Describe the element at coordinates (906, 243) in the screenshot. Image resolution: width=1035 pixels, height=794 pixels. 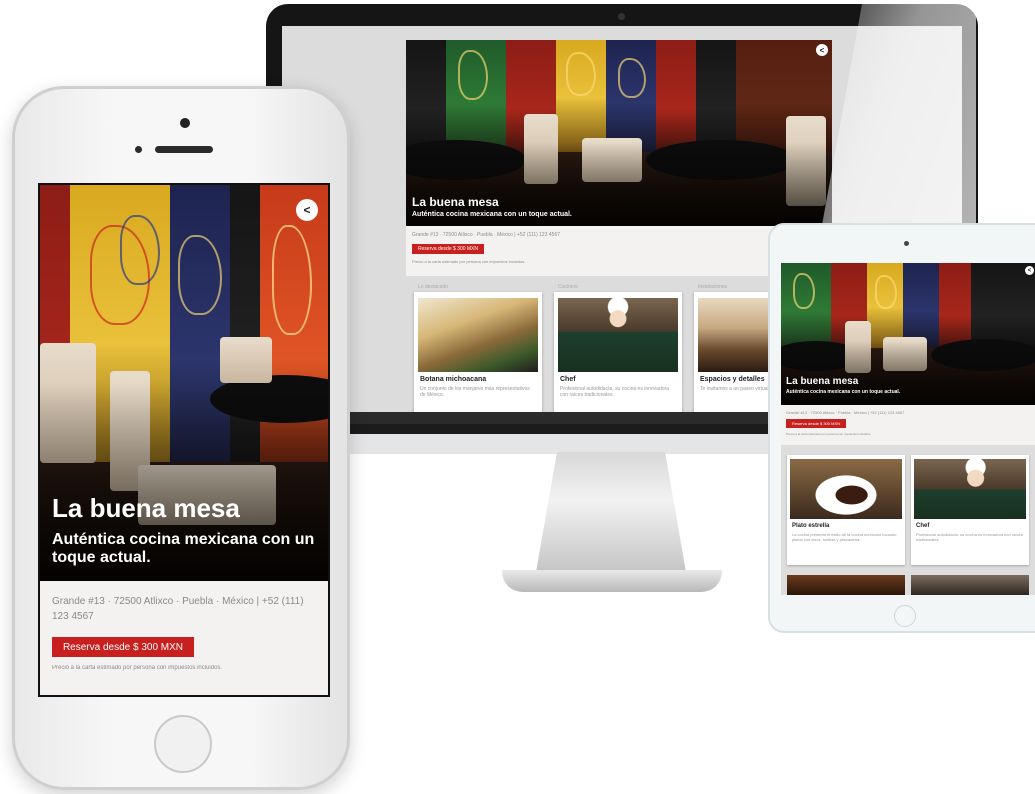
I see `tablet-camera` at that location.